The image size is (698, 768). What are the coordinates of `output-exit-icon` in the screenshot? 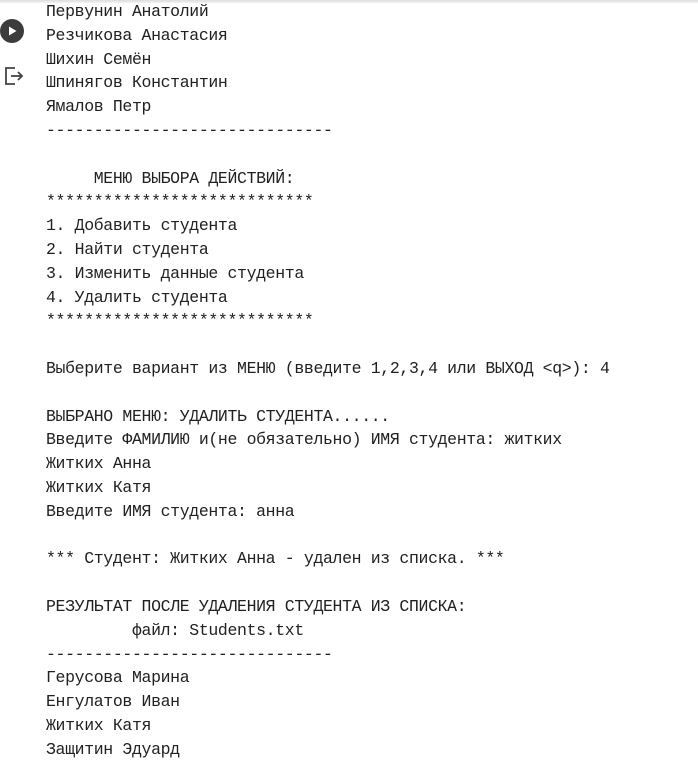 It's located at (14, 76).